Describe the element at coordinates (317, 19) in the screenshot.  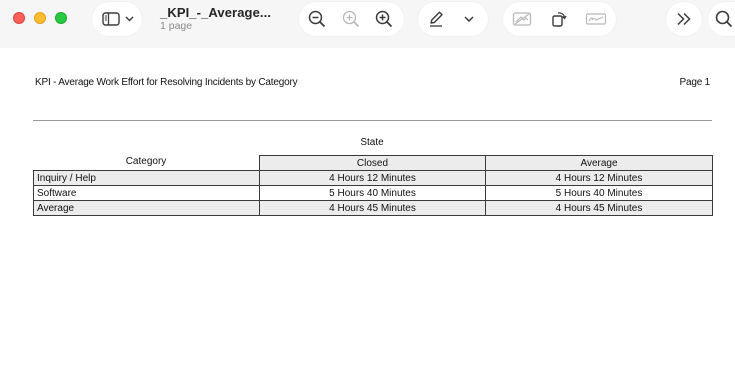
I see `zoom-out-icon` at that location.